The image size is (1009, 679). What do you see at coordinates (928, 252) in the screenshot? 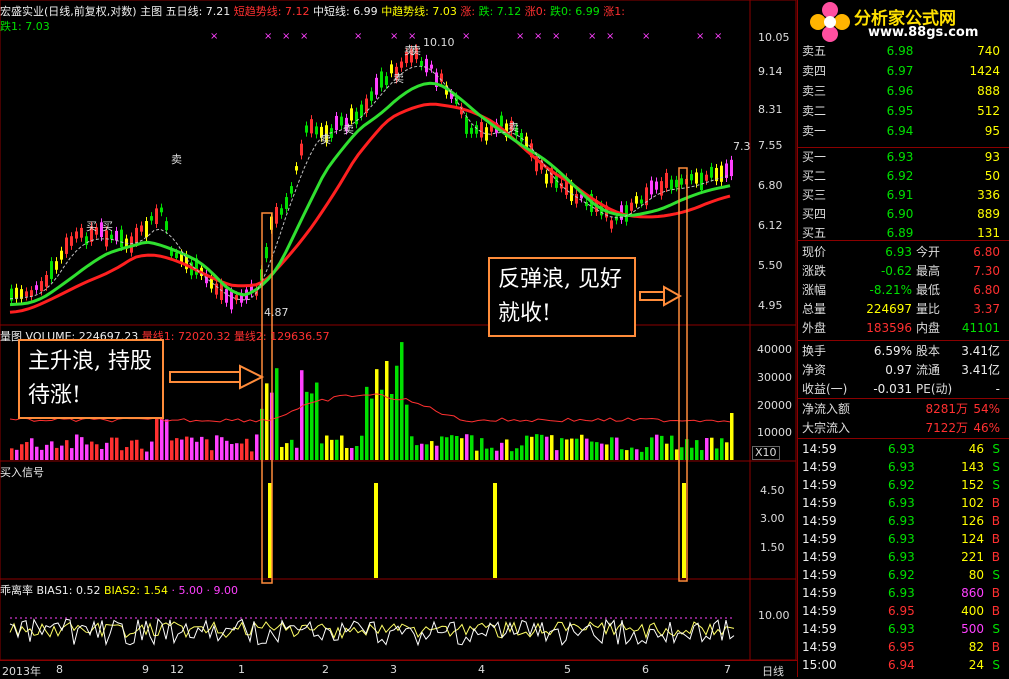
I see `quote-label: 今开` at bounding box center [928, 252].